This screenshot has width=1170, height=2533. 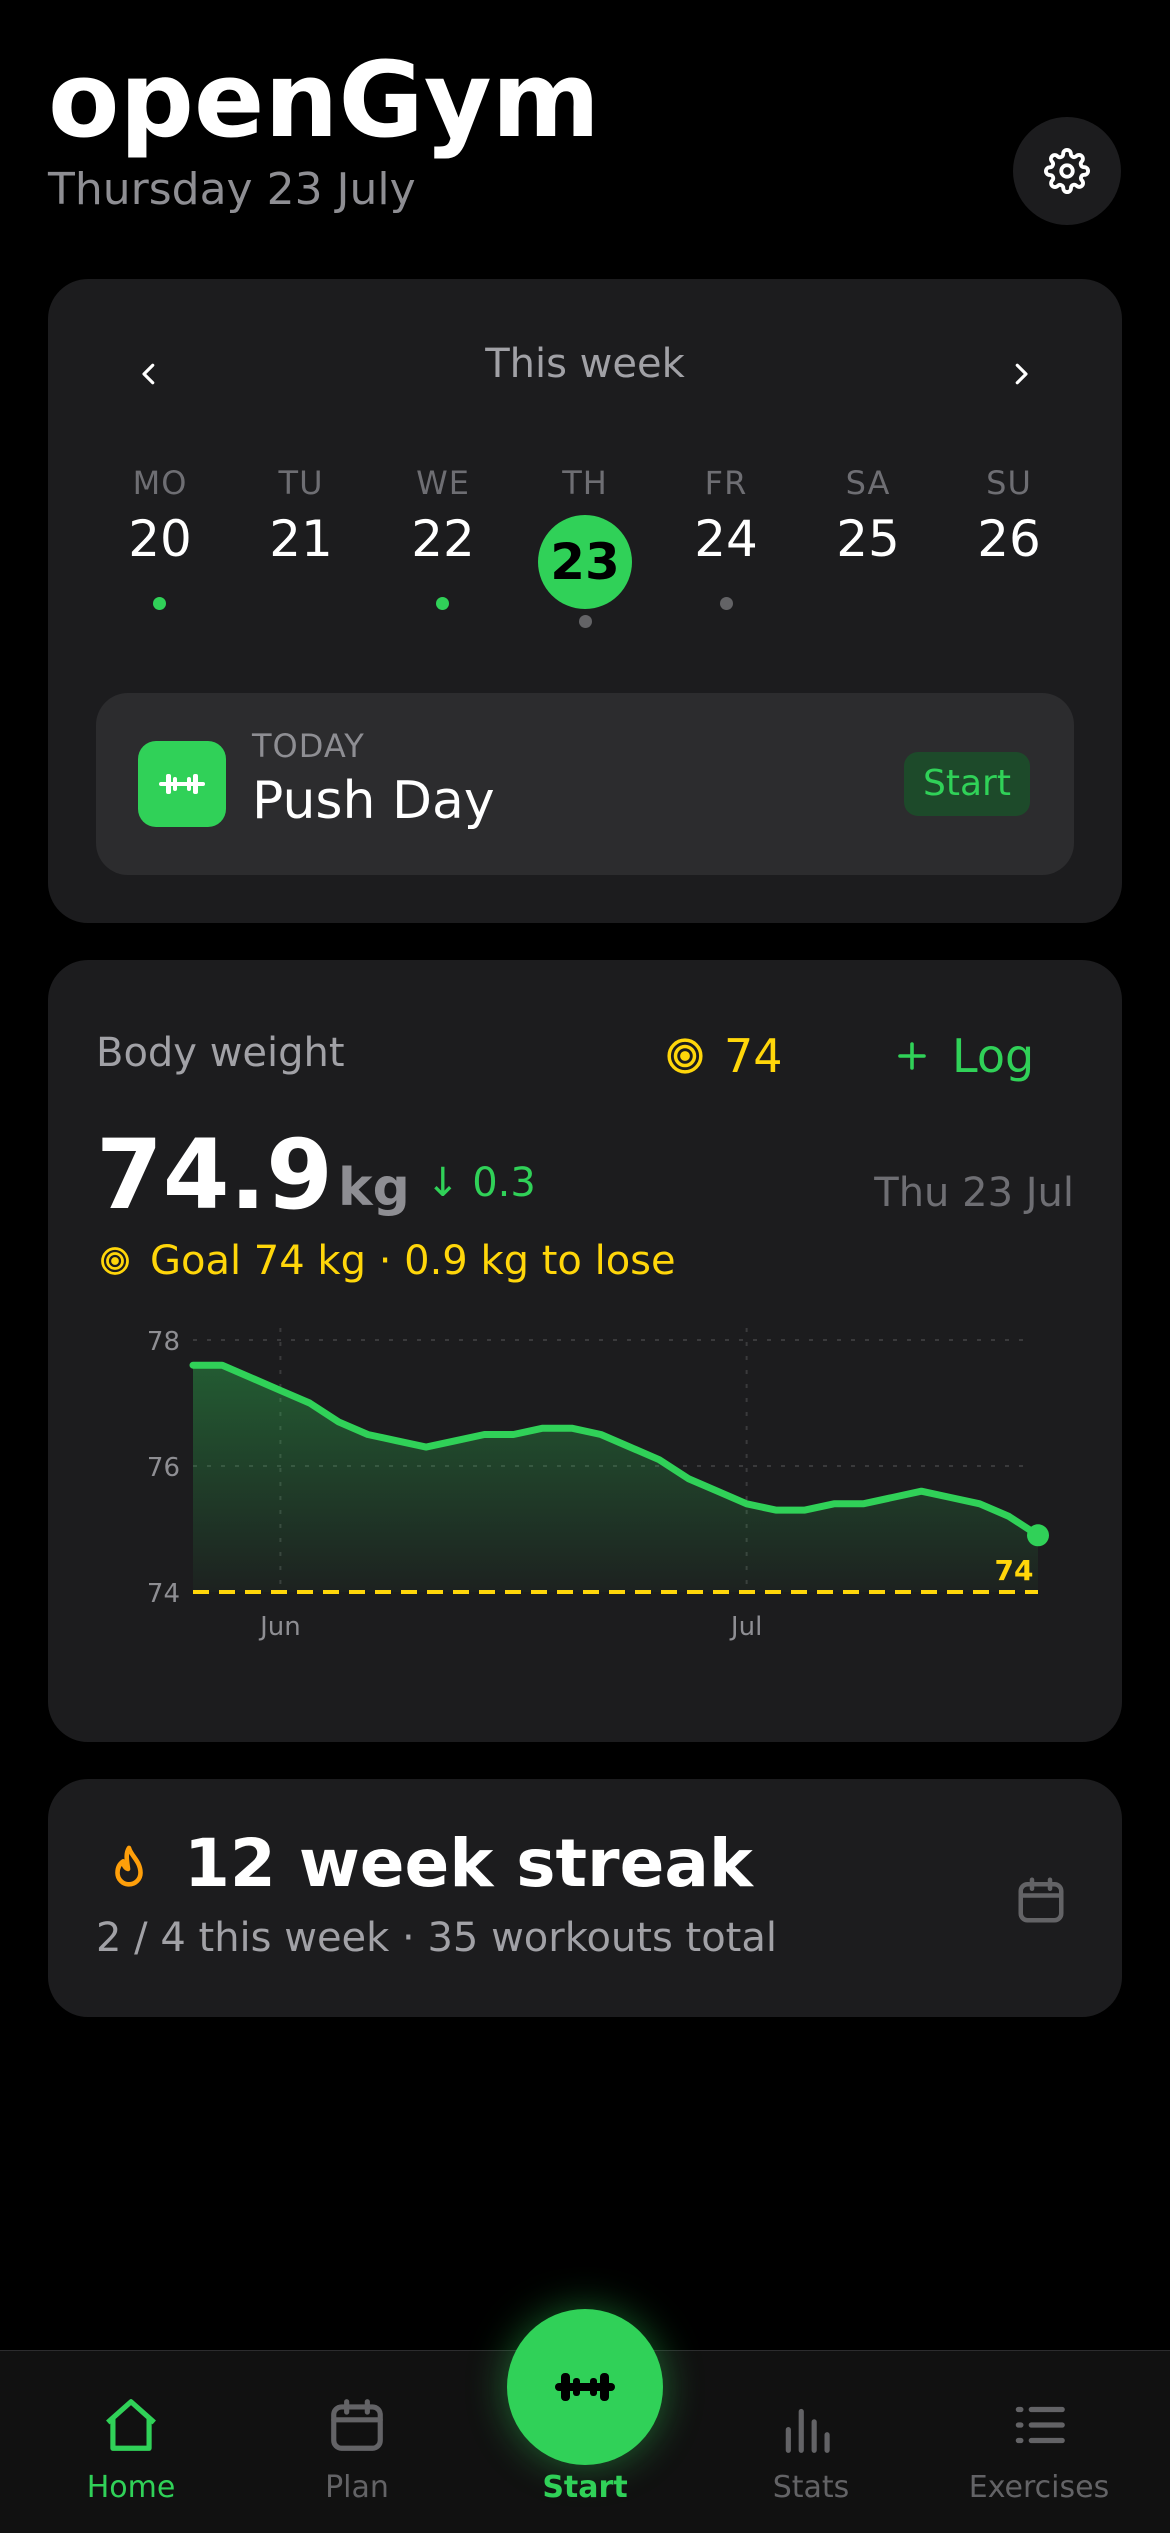 I want to click on x-tick-label: Jul, so click(x=745, y=1627).